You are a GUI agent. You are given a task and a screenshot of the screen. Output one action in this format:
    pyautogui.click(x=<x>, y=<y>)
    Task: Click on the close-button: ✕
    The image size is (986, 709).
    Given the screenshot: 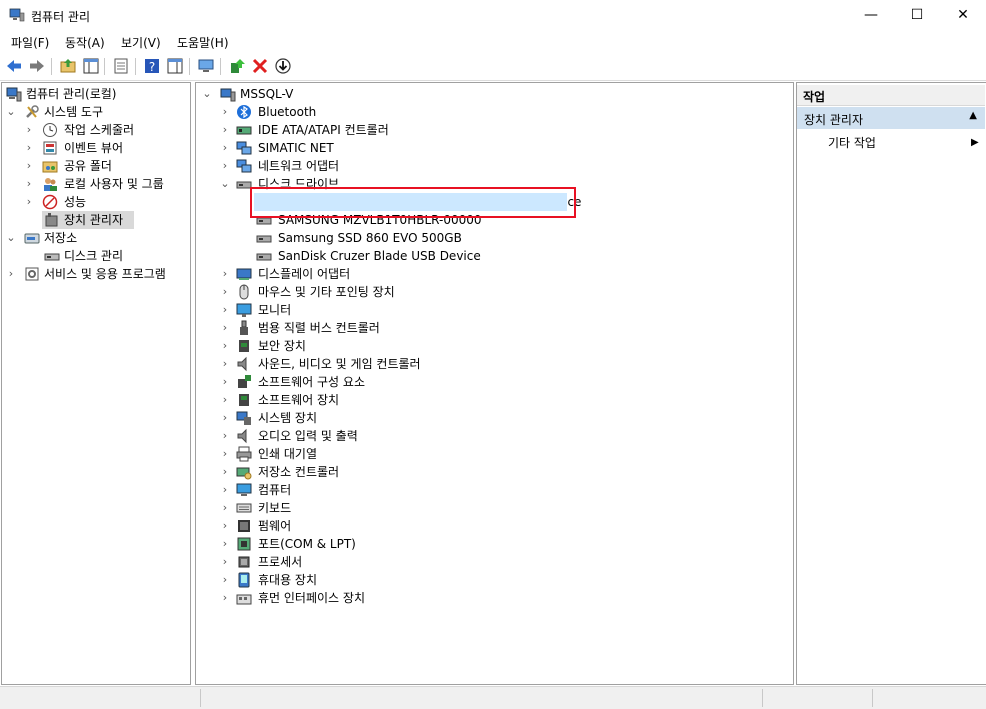 What is the action you would take?
    pyautogui.click(x=963, y=15)
    